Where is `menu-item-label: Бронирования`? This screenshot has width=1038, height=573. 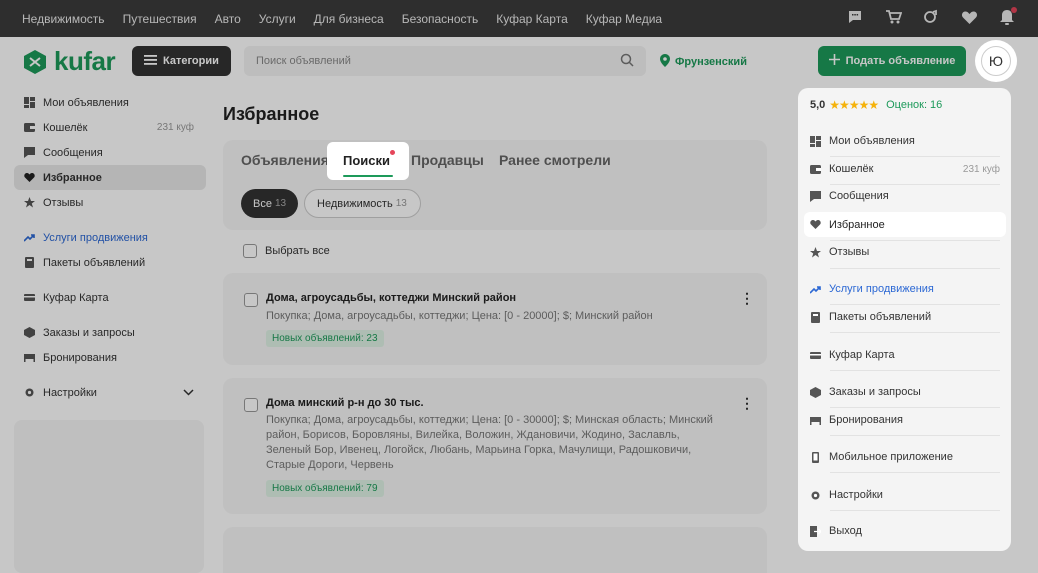 menu-item-label: Бронирования is located at coordinates (866, 420).